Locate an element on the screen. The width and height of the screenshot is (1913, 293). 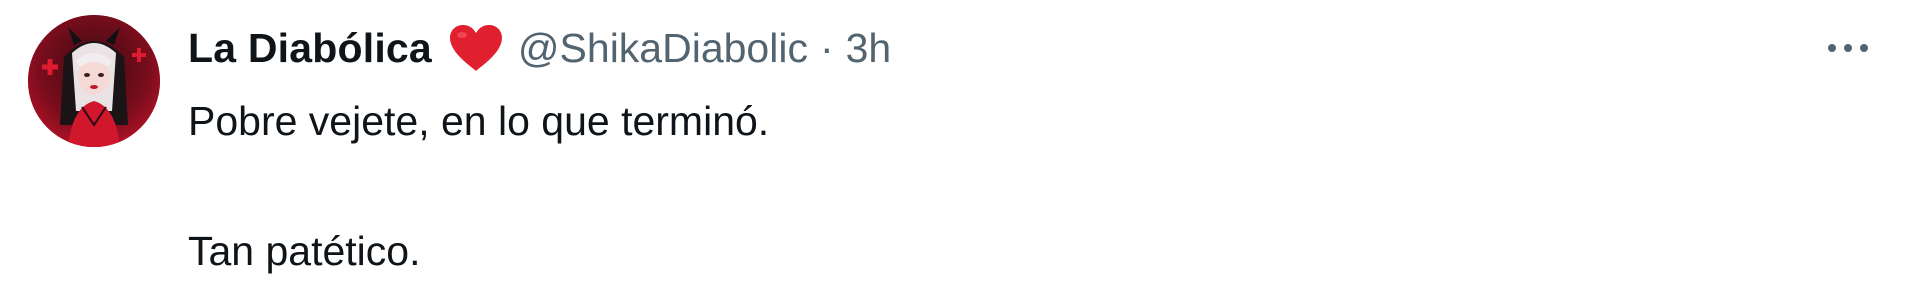
author-handle: @ShikaDiabolic is located at coordinates (663, 48).